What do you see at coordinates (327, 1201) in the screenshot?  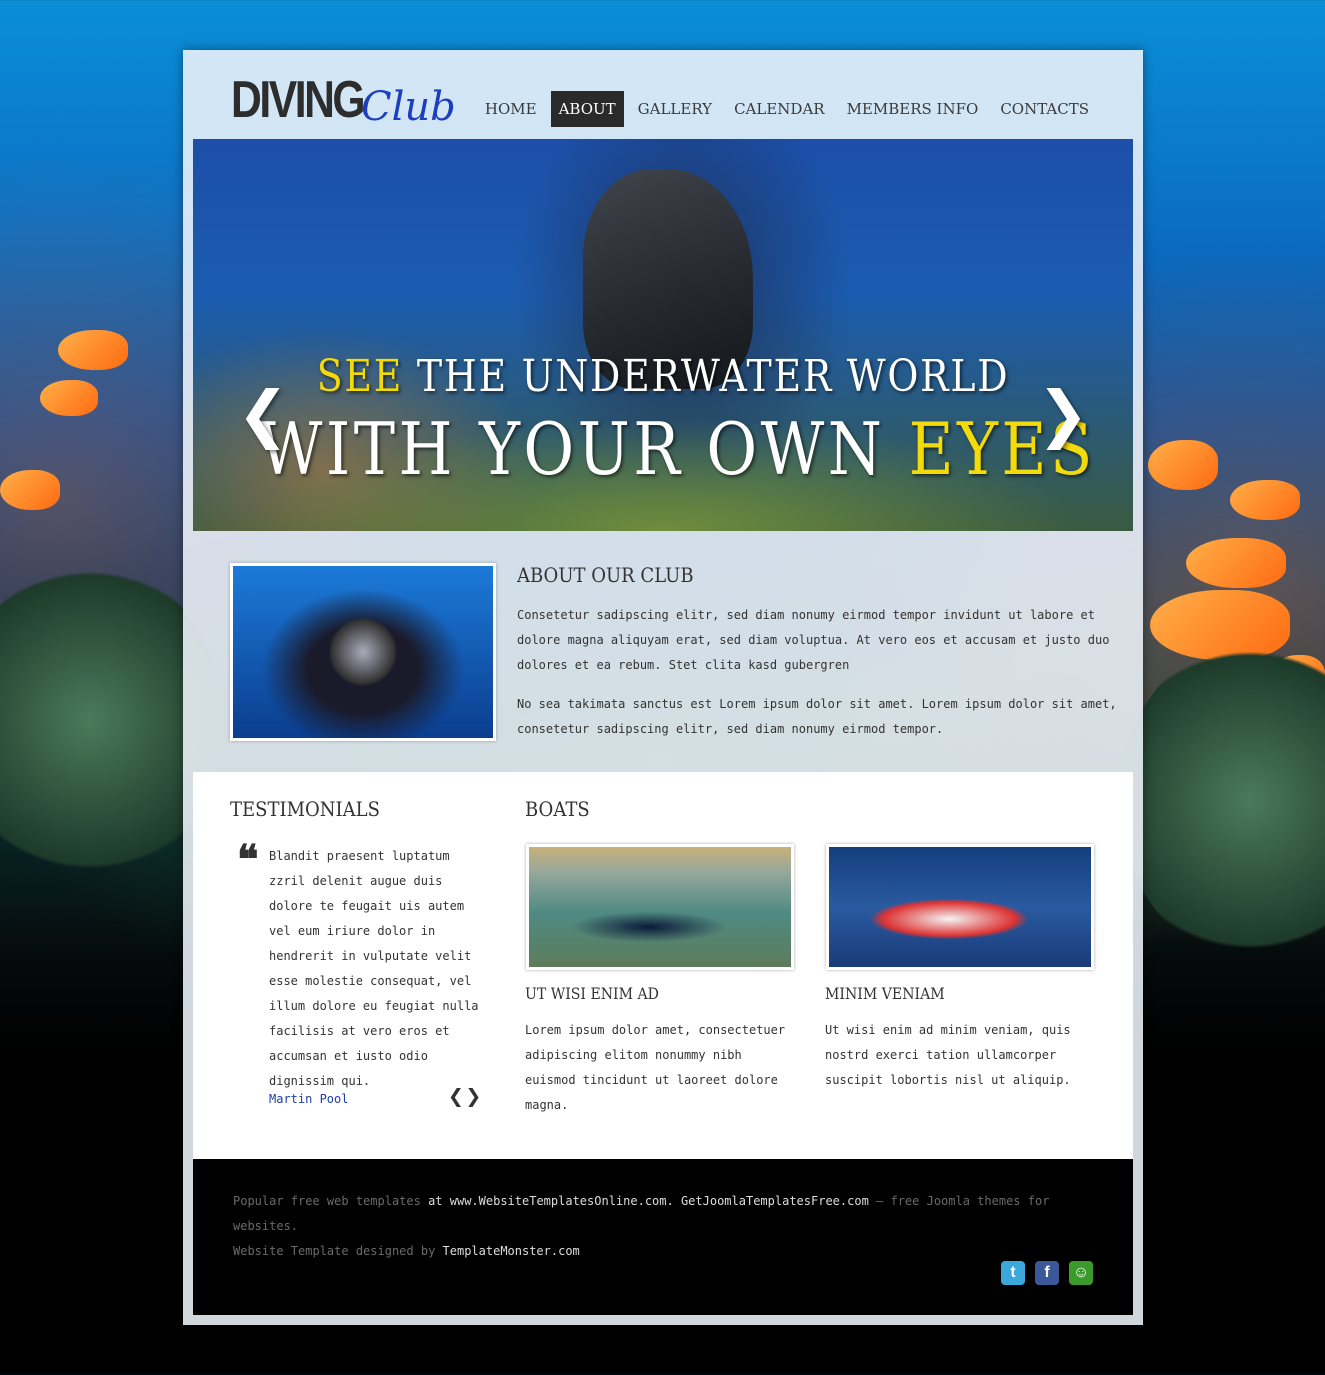 I see `footer-text-1: Popular free web templates` at bounding box center [327, 1201].